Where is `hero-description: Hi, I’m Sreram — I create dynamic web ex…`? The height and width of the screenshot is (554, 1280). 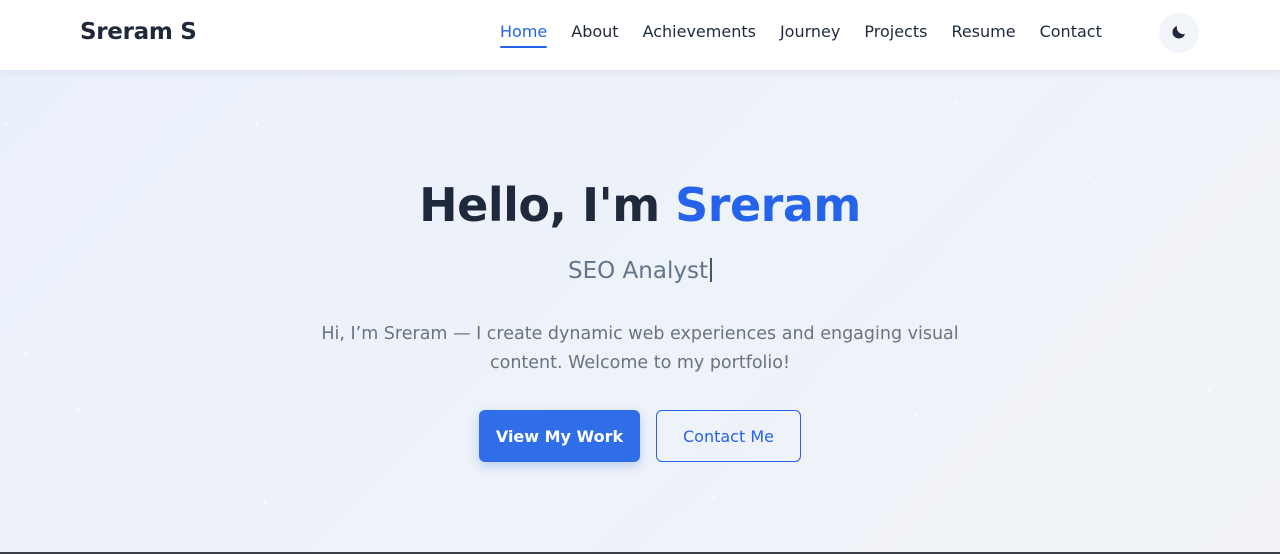 hero-description: Hi, I’m Sreram — I create dynamic web ex… is located at coordinates (640, 348).